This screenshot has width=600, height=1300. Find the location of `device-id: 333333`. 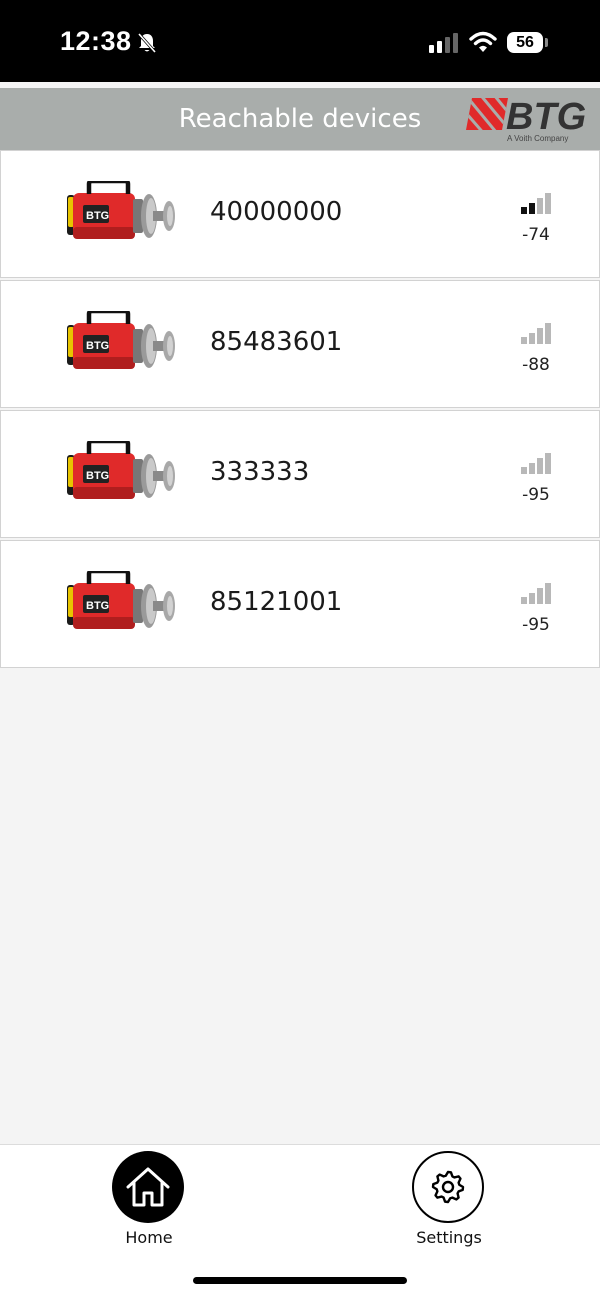

device-id: 333333 is located at coordinates (260, 472).